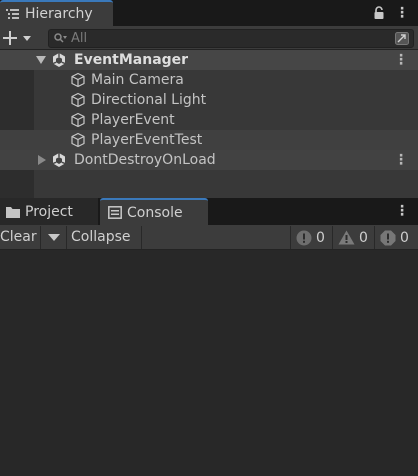 This screenshot has width=418, height=476. What do you see at coordinates (137, 80) in the screenshot?
I see `hierarchy-item-label: Main Camera` at bounding box center [137, 80].